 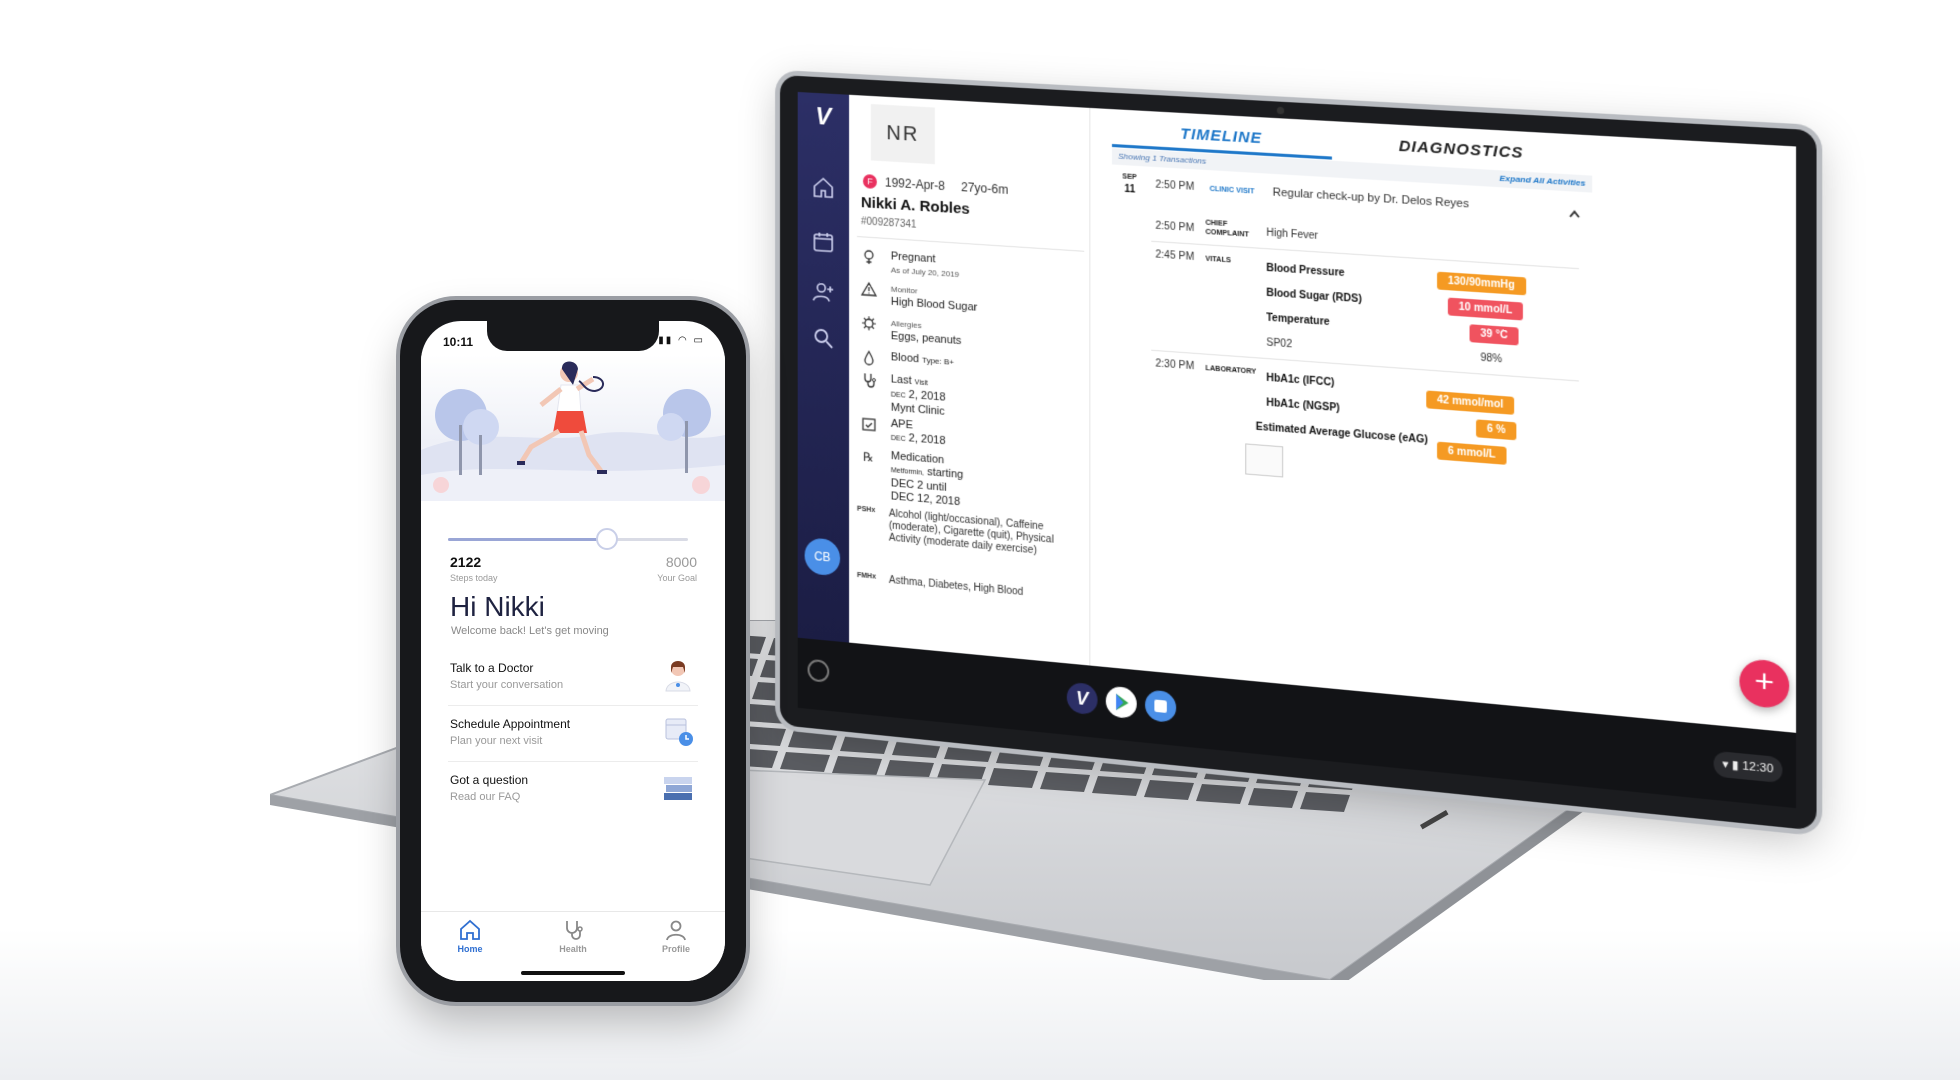 I want to click on nav-profile: Profile, so click(x=676, y=936).